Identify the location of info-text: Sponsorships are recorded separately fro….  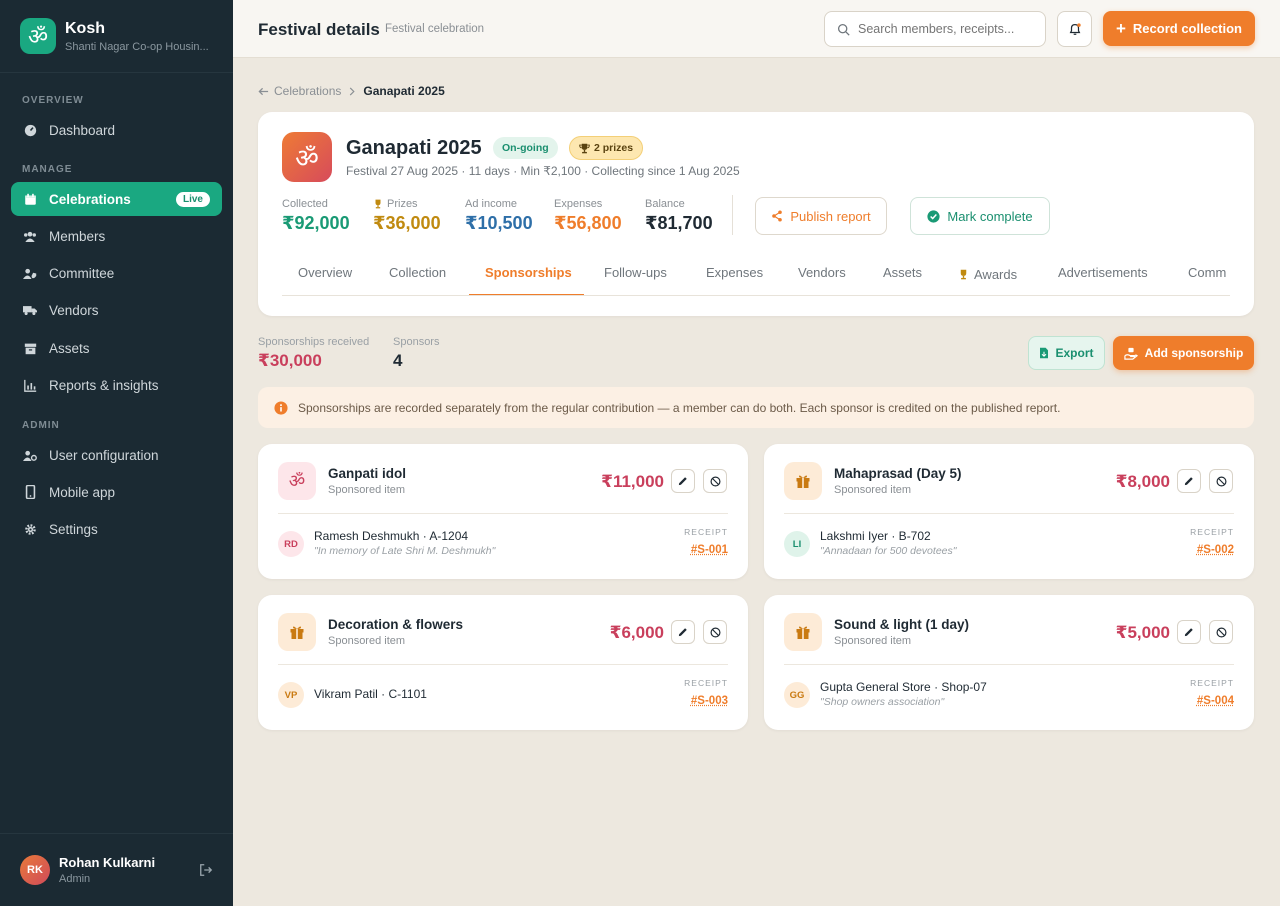
(679, 407).